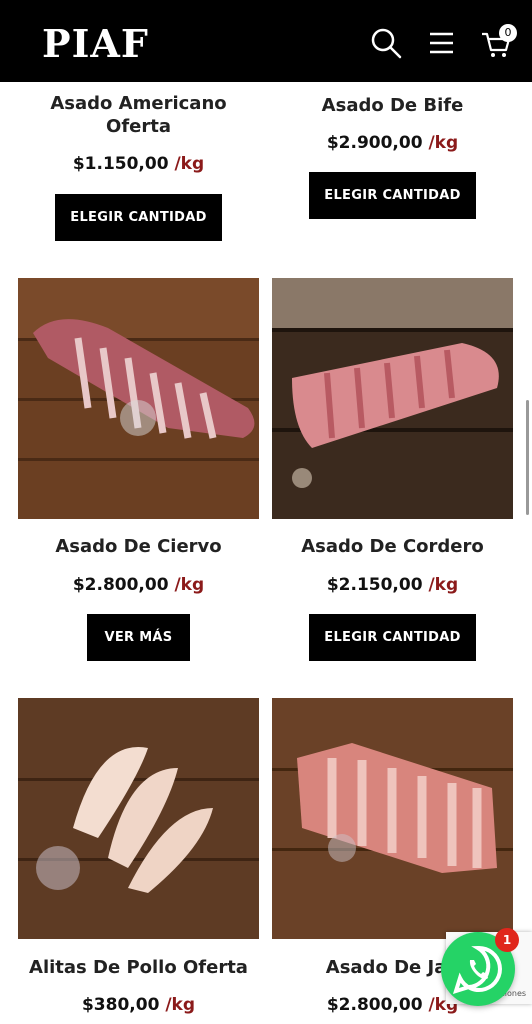 Image resolution: width=532 pixels, height=1024 pixels. Describe the element at coordinates (120, 1005) in the screenshot. I see `price-value: $380,00` at that location.